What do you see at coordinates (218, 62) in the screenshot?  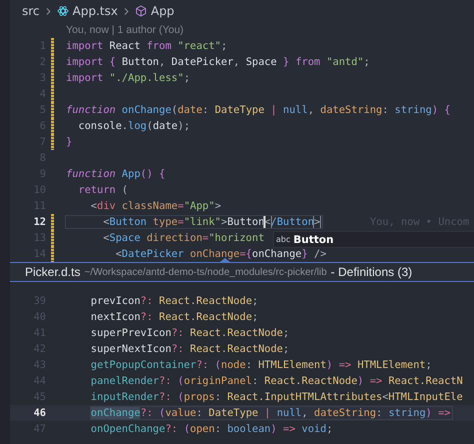 I see `code-line: import { Button, DatePicker, Space } from "antd";` at bounding box center [218, 62].